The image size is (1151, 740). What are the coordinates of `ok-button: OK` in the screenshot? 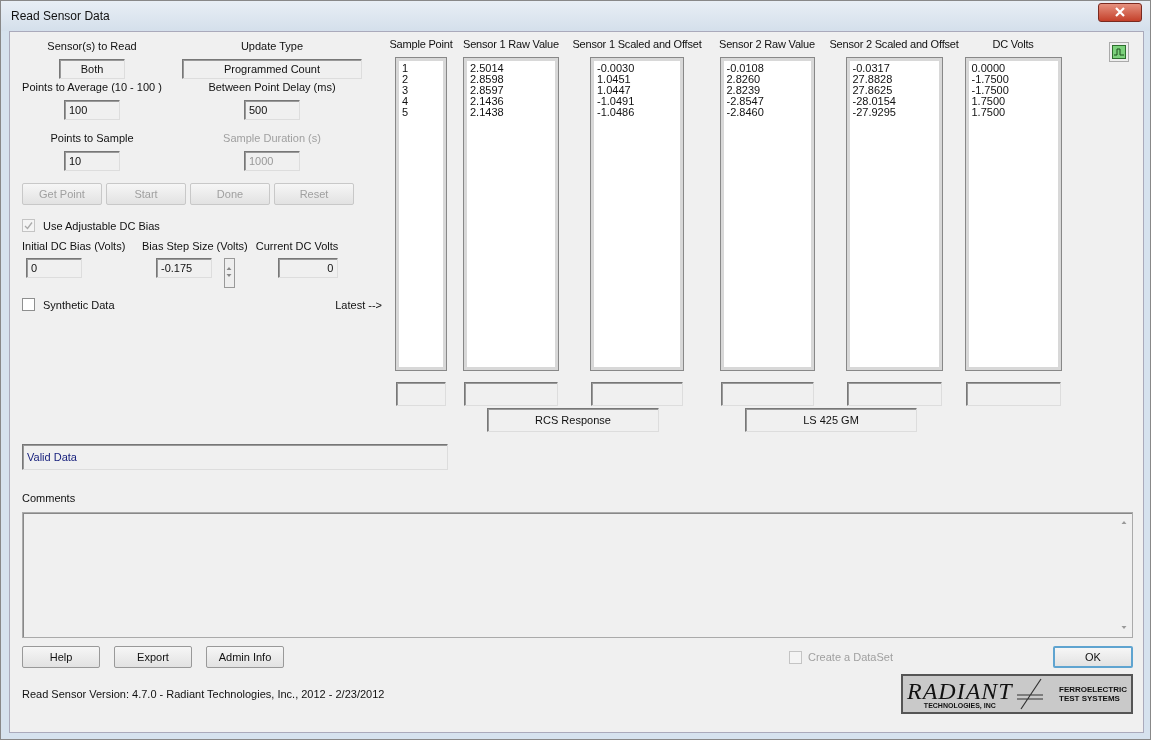 It's located at (1093, 657).